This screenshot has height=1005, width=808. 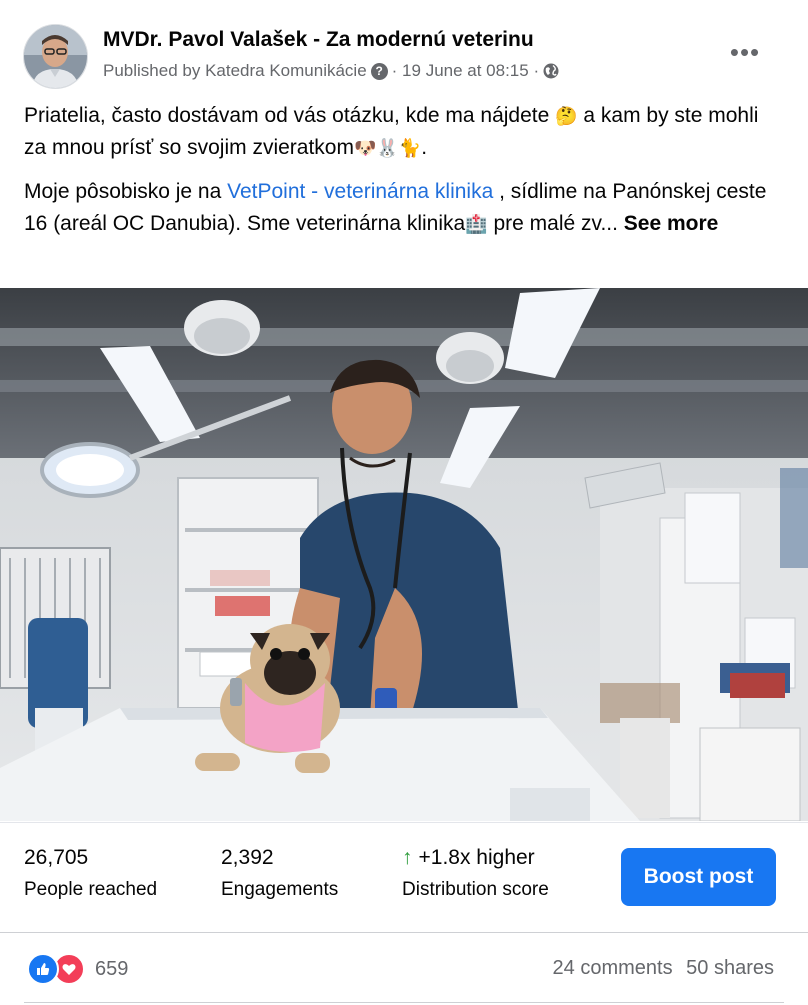 I want to click on reactions-summary: 659, so click(x=77, y=969).